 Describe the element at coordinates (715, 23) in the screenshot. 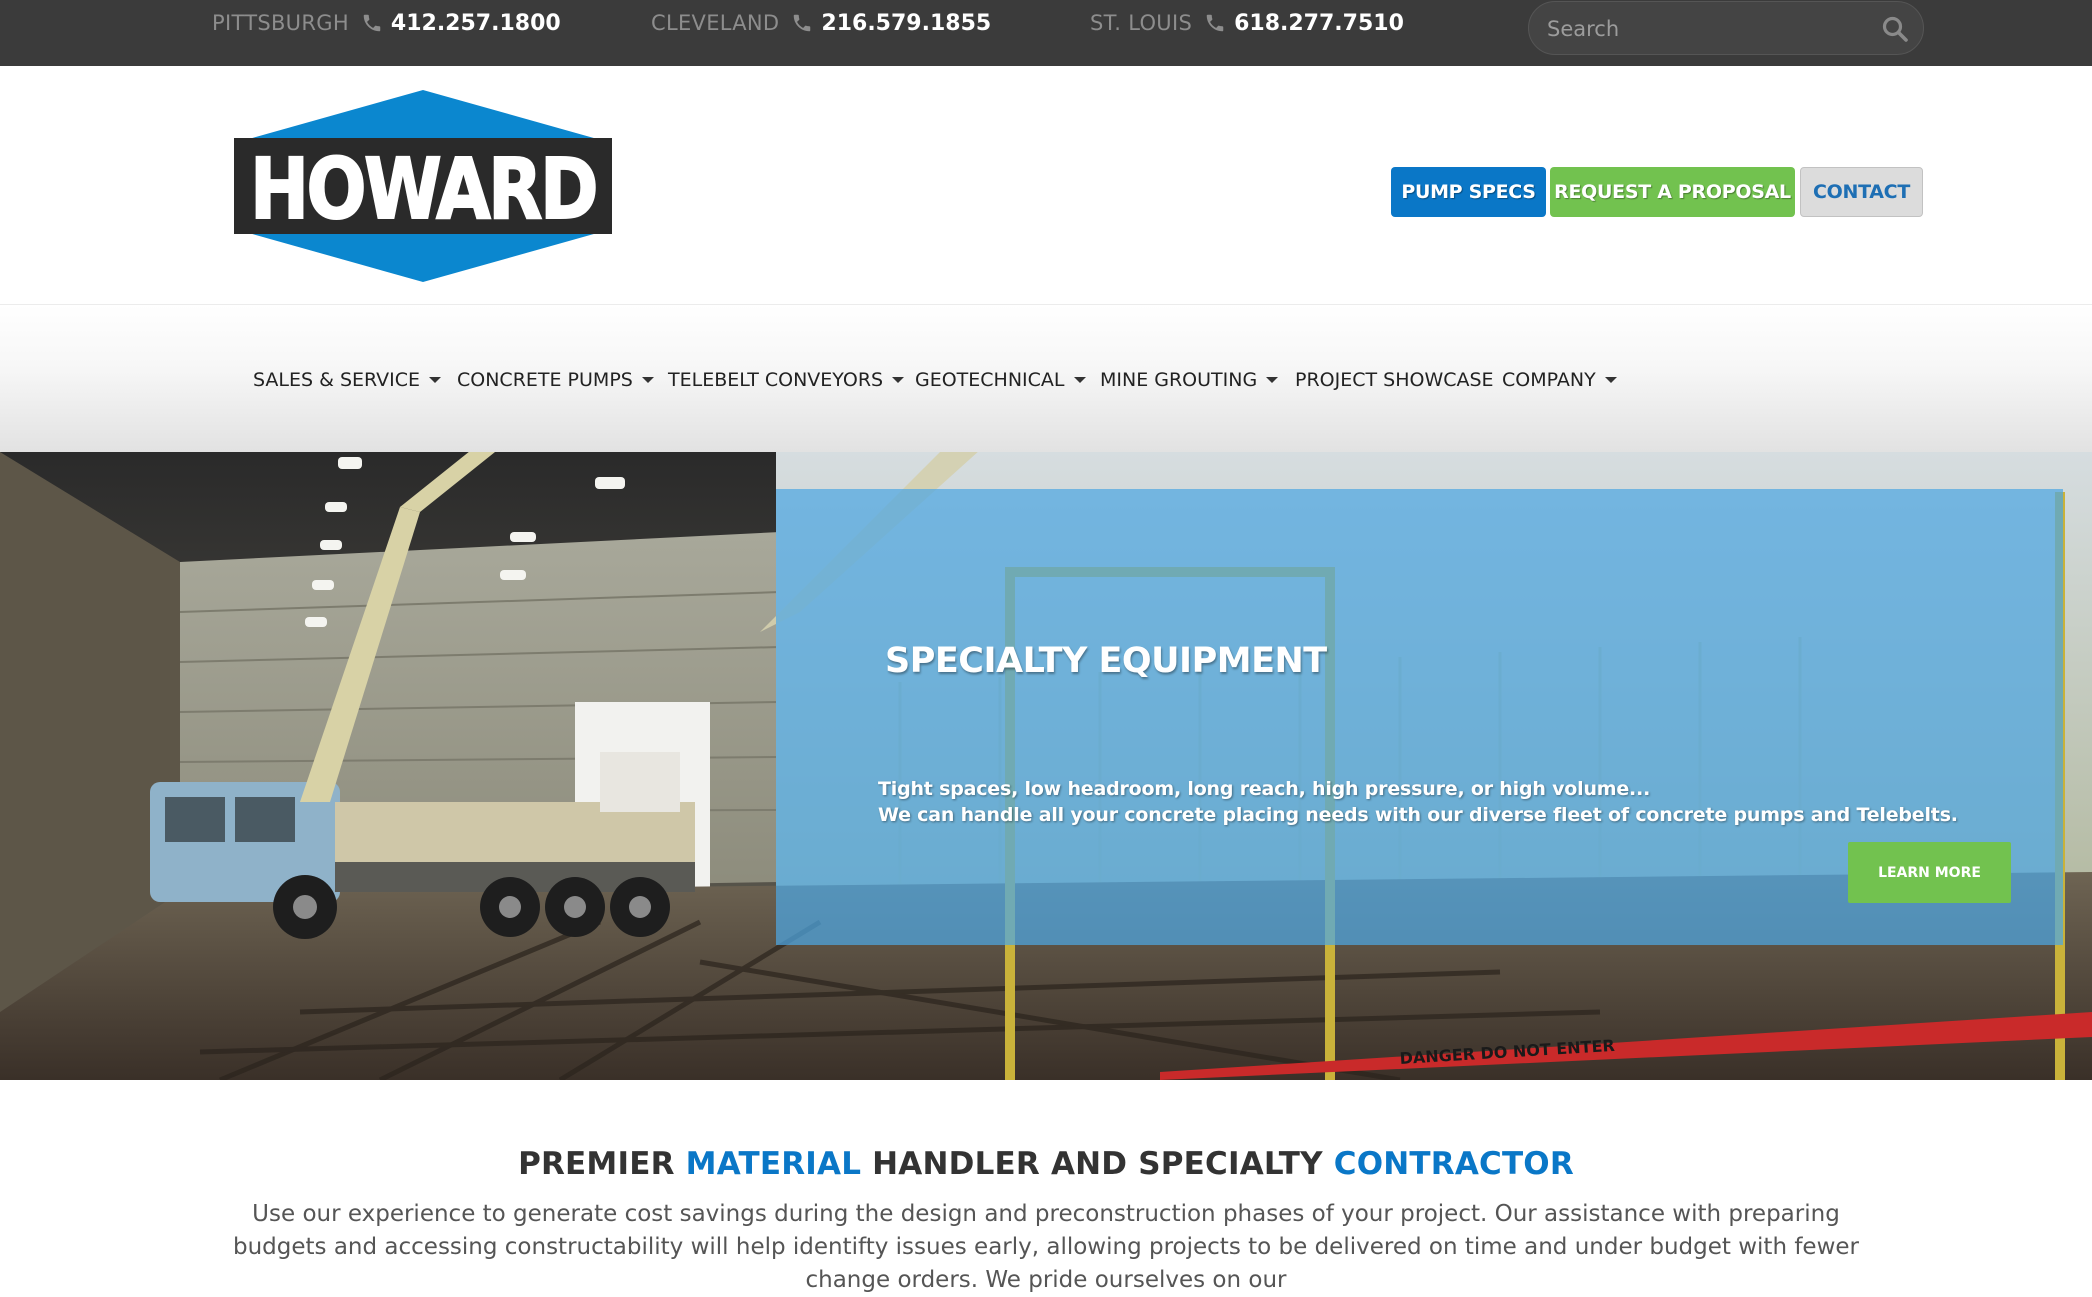

I see `location-city: CLEVELAND` at that location.